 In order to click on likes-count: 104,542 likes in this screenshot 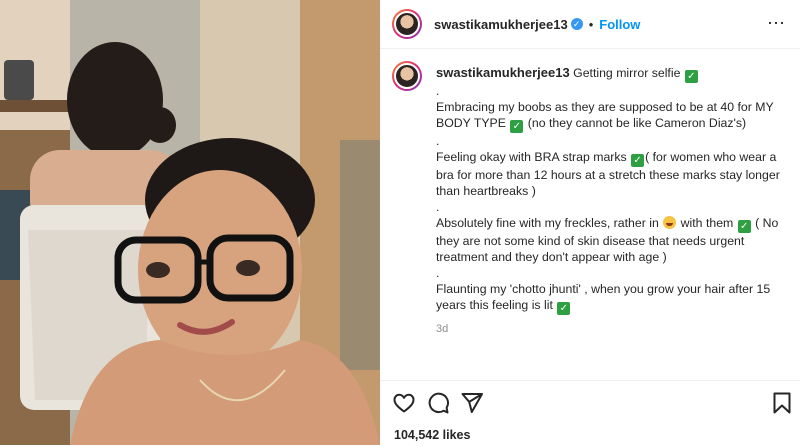, I will do `click(432, 435)`.